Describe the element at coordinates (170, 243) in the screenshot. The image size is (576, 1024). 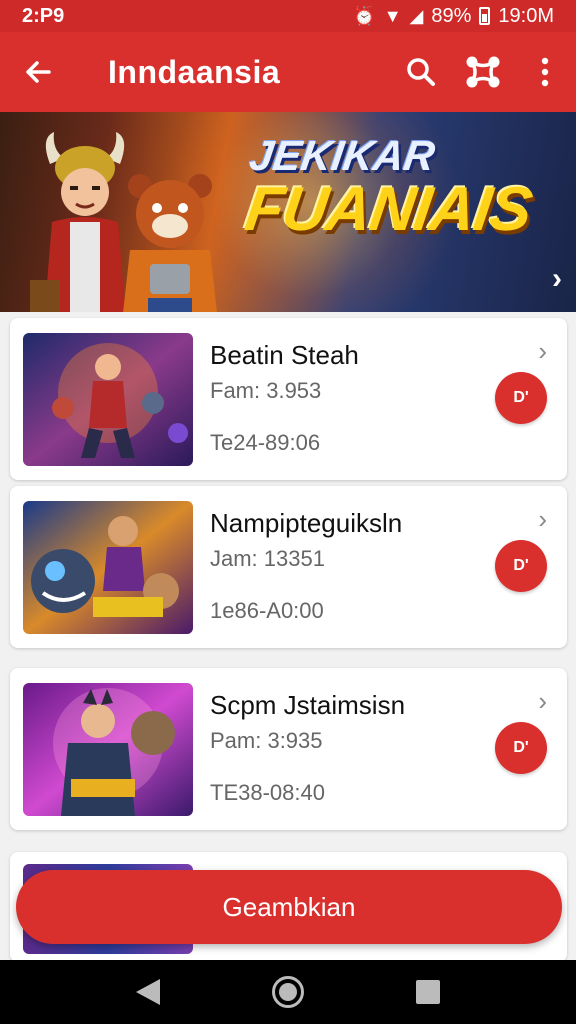
I see `bear-hero-illustration` at that location.